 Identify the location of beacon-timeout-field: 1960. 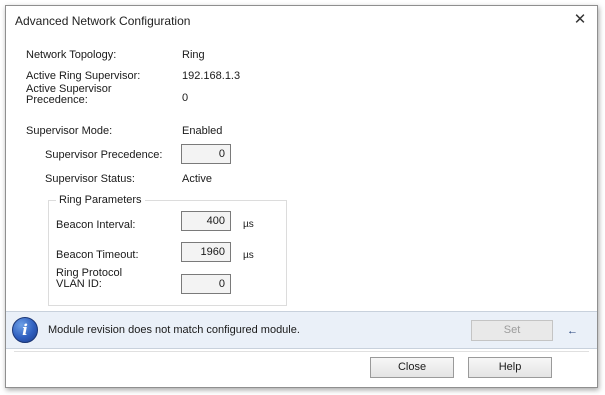
(206, 252).